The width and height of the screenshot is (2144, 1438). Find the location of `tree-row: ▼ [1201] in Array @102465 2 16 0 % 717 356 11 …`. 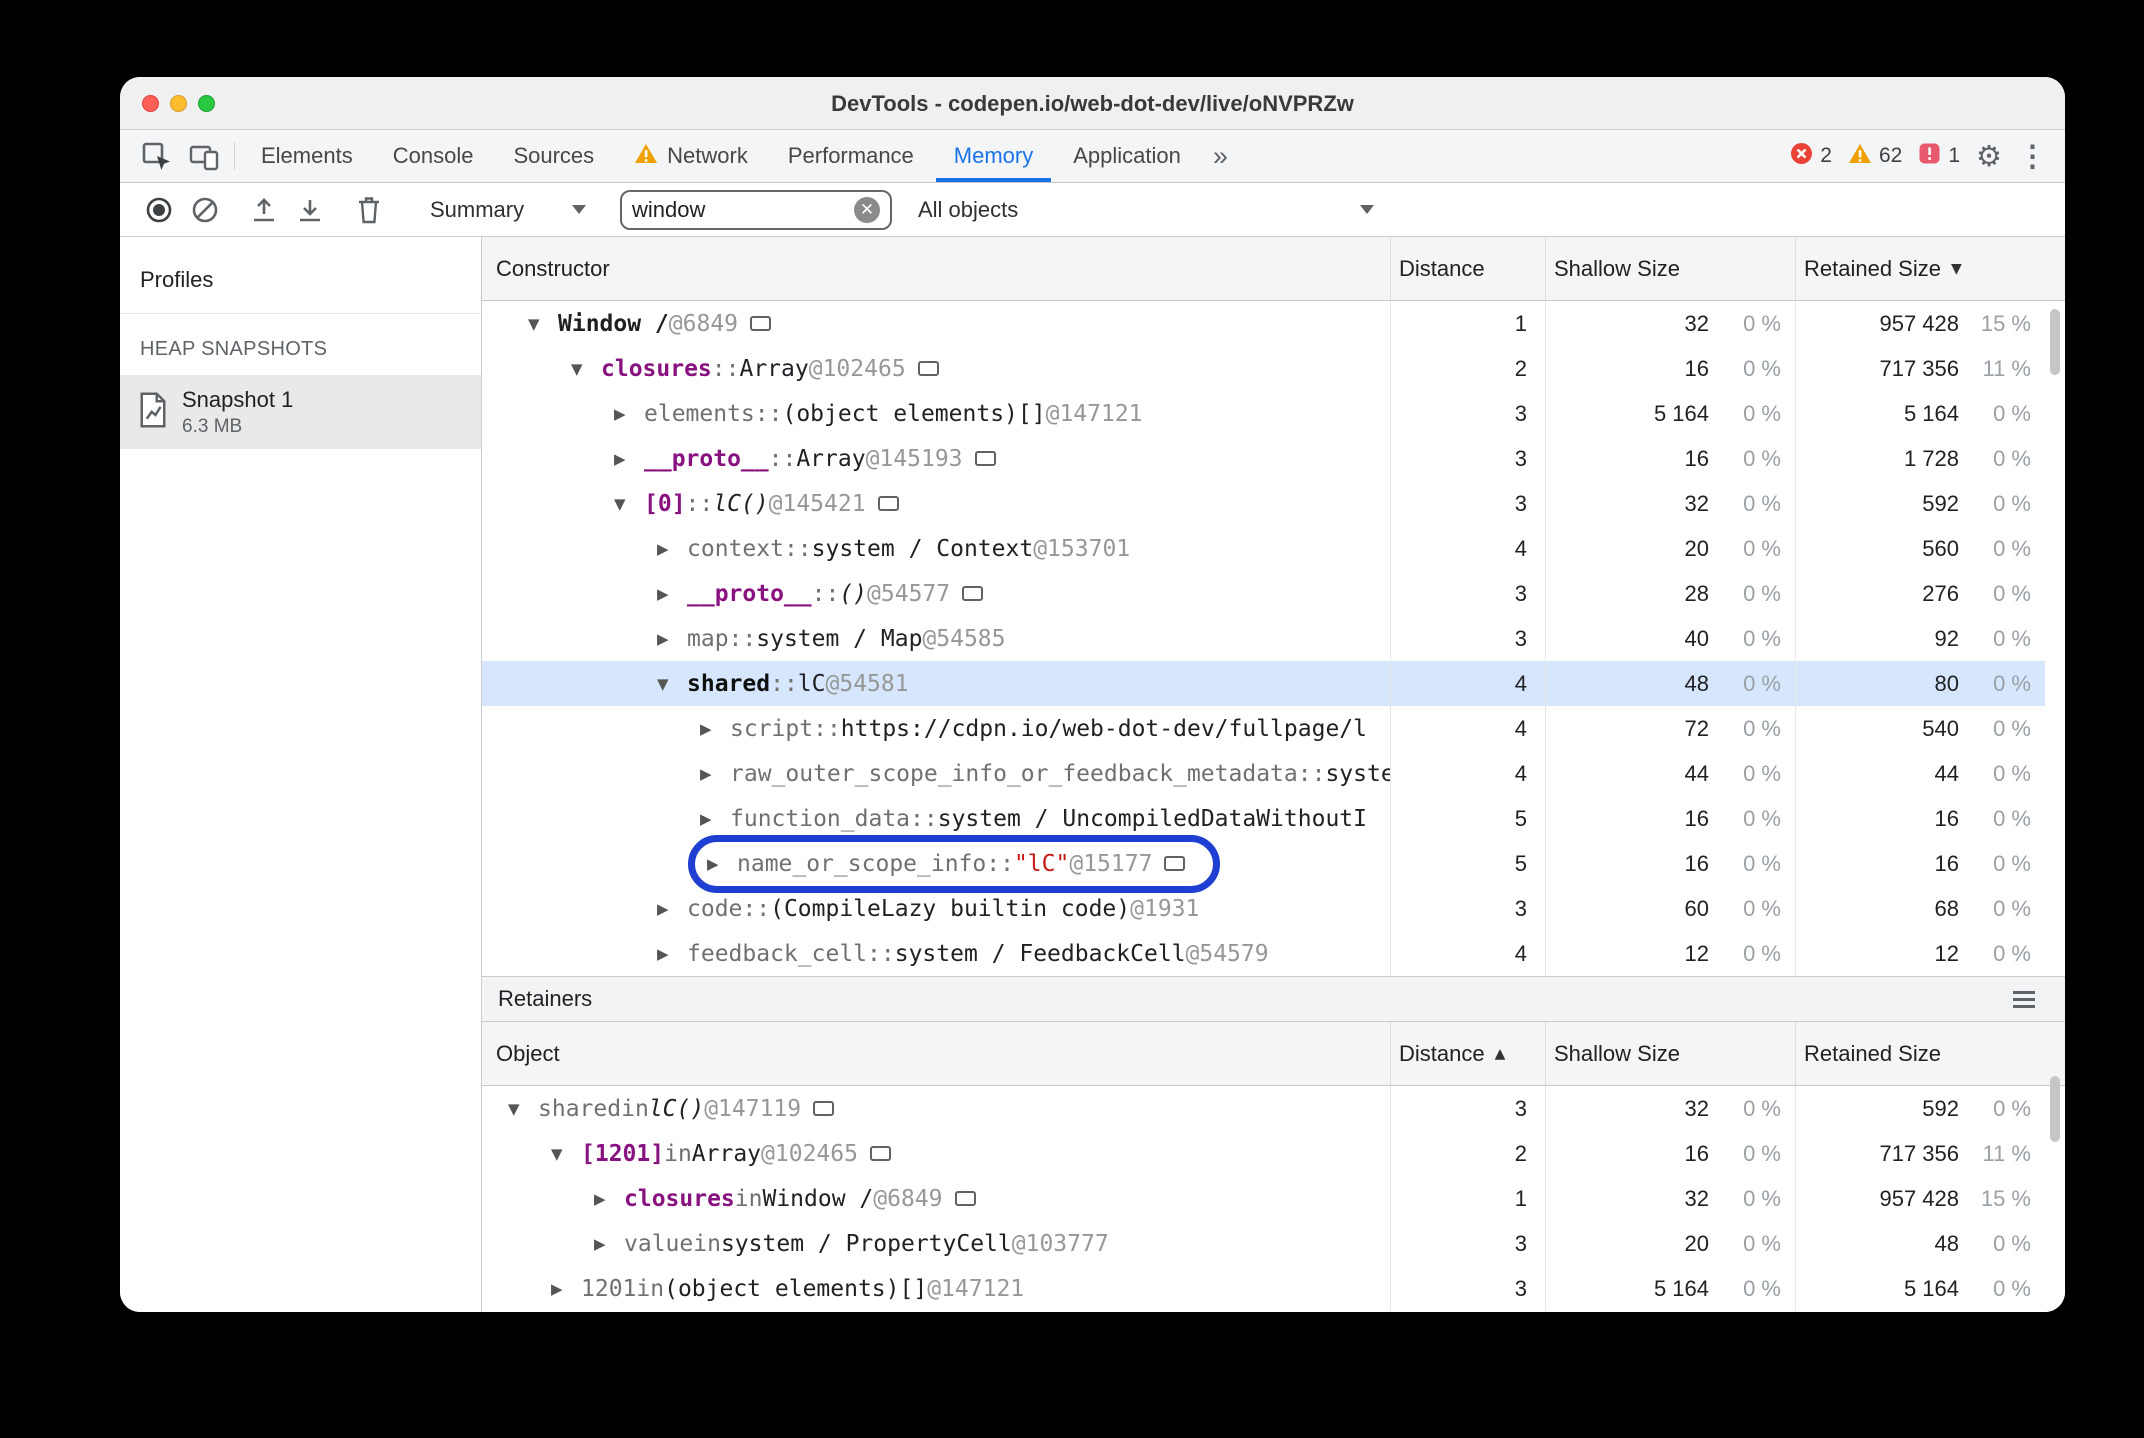

tree-row: ▼ [1201] in Array @102465 2 16 0 % 717 356 11 … is located at coordinates (1263, 1153).